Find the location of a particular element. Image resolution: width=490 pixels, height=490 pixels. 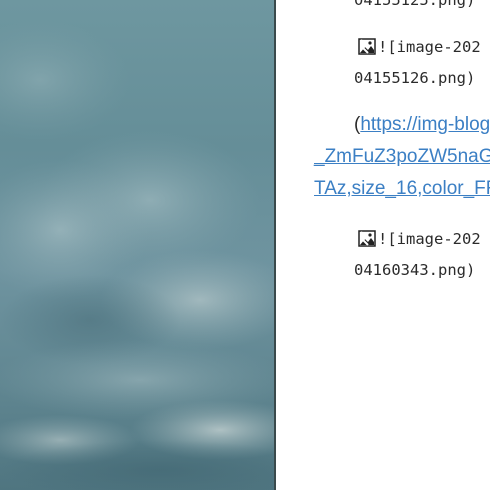

image-border is located at coordinates (275, 245).